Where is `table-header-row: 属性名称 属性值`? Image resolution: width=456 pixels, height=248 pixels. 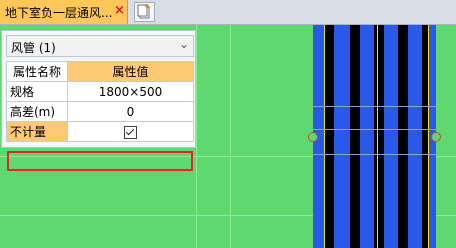
table-header-row: 属性名称 属性值 is located at coordinates (100, 71).